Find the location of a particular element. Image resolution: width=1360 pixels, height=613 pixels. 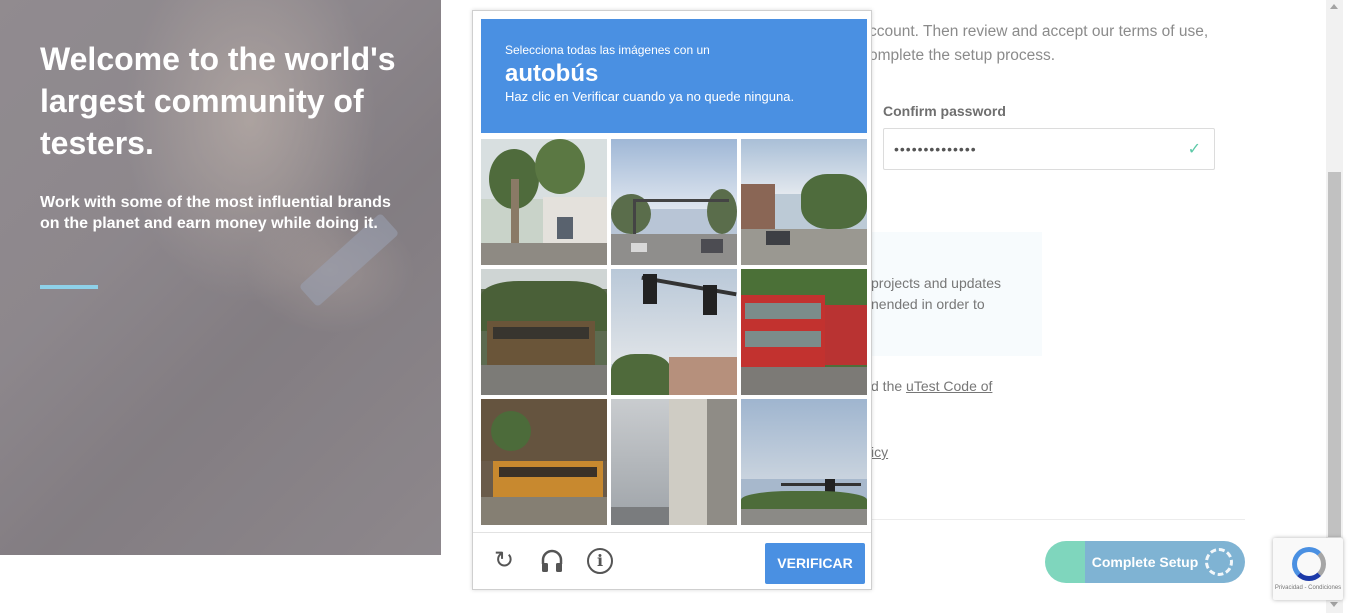

confirm-password-label: Confirm password is located at coordinates (944, 111).